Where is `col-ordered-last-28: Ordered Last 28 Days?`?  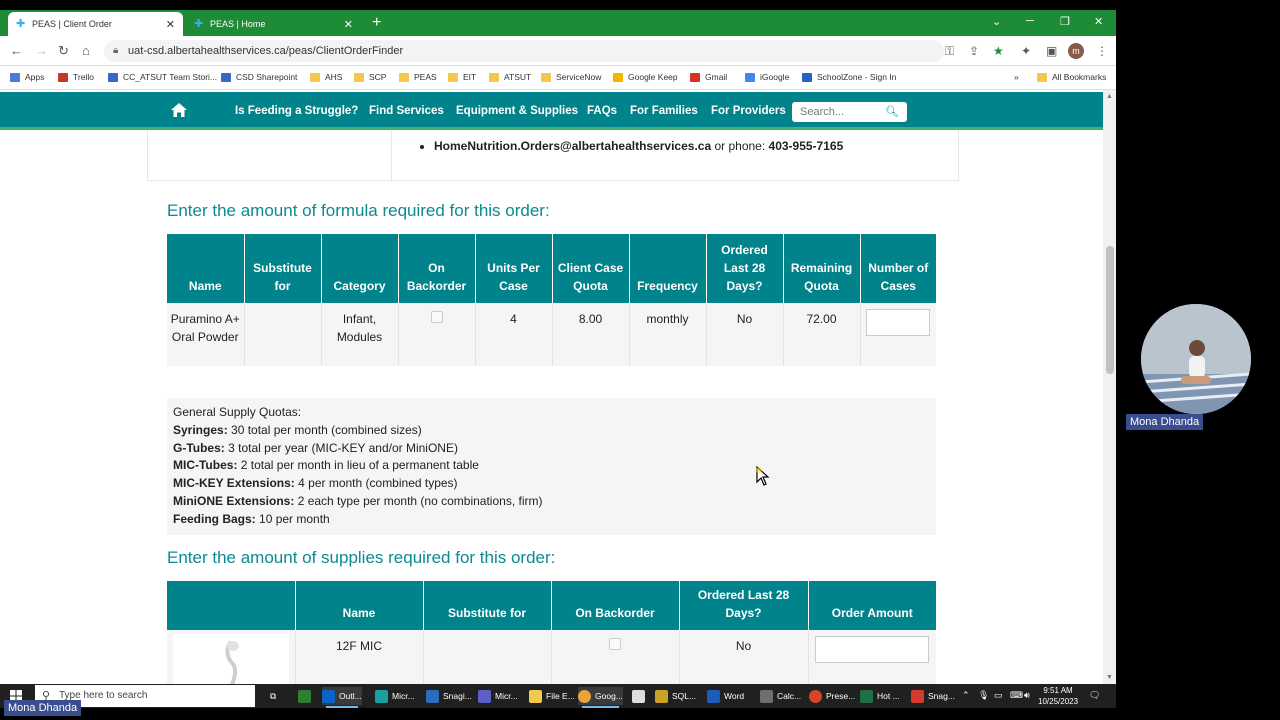 col-ordered-last-28: Ordered Last 28 Days? is located at coordinates (745, 268).